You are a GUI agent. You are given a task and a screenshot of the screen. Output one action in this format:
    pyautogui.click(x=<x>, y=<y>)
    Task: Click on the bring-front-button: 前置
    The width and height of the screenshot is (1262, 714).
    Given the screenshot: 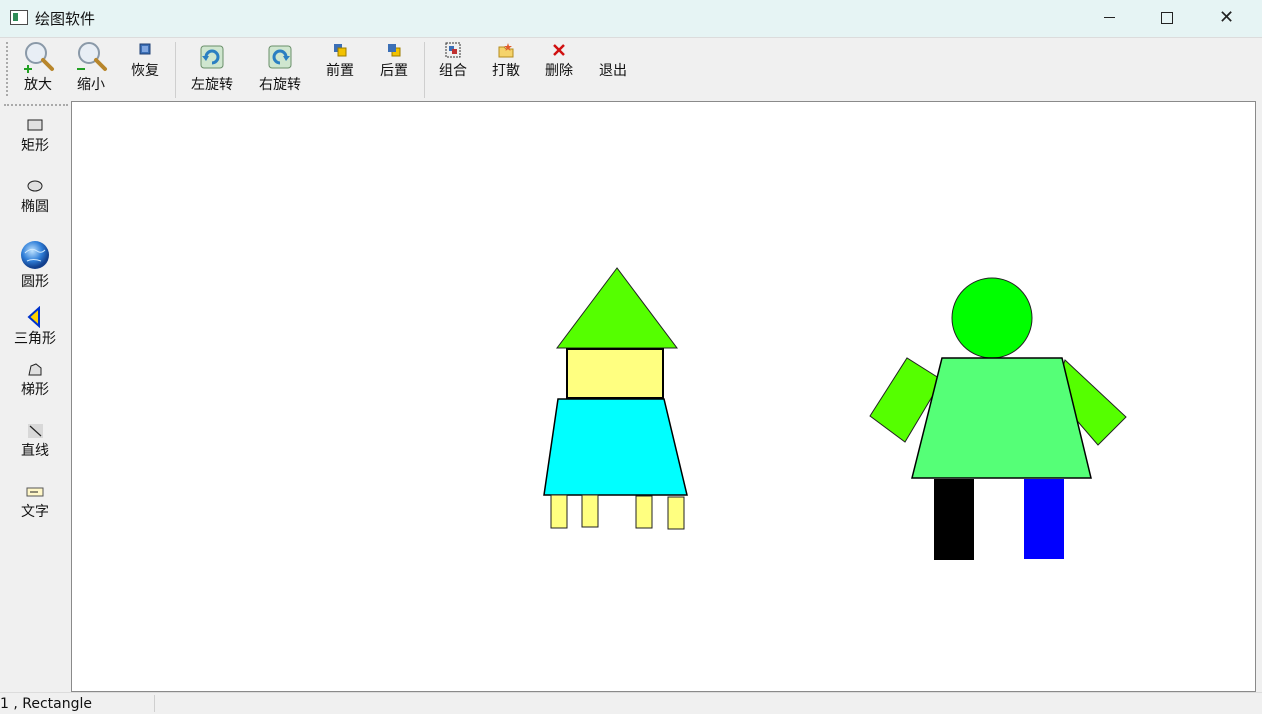 What is the action you would take?
    pyautogui.click(x=340, y=60)
    